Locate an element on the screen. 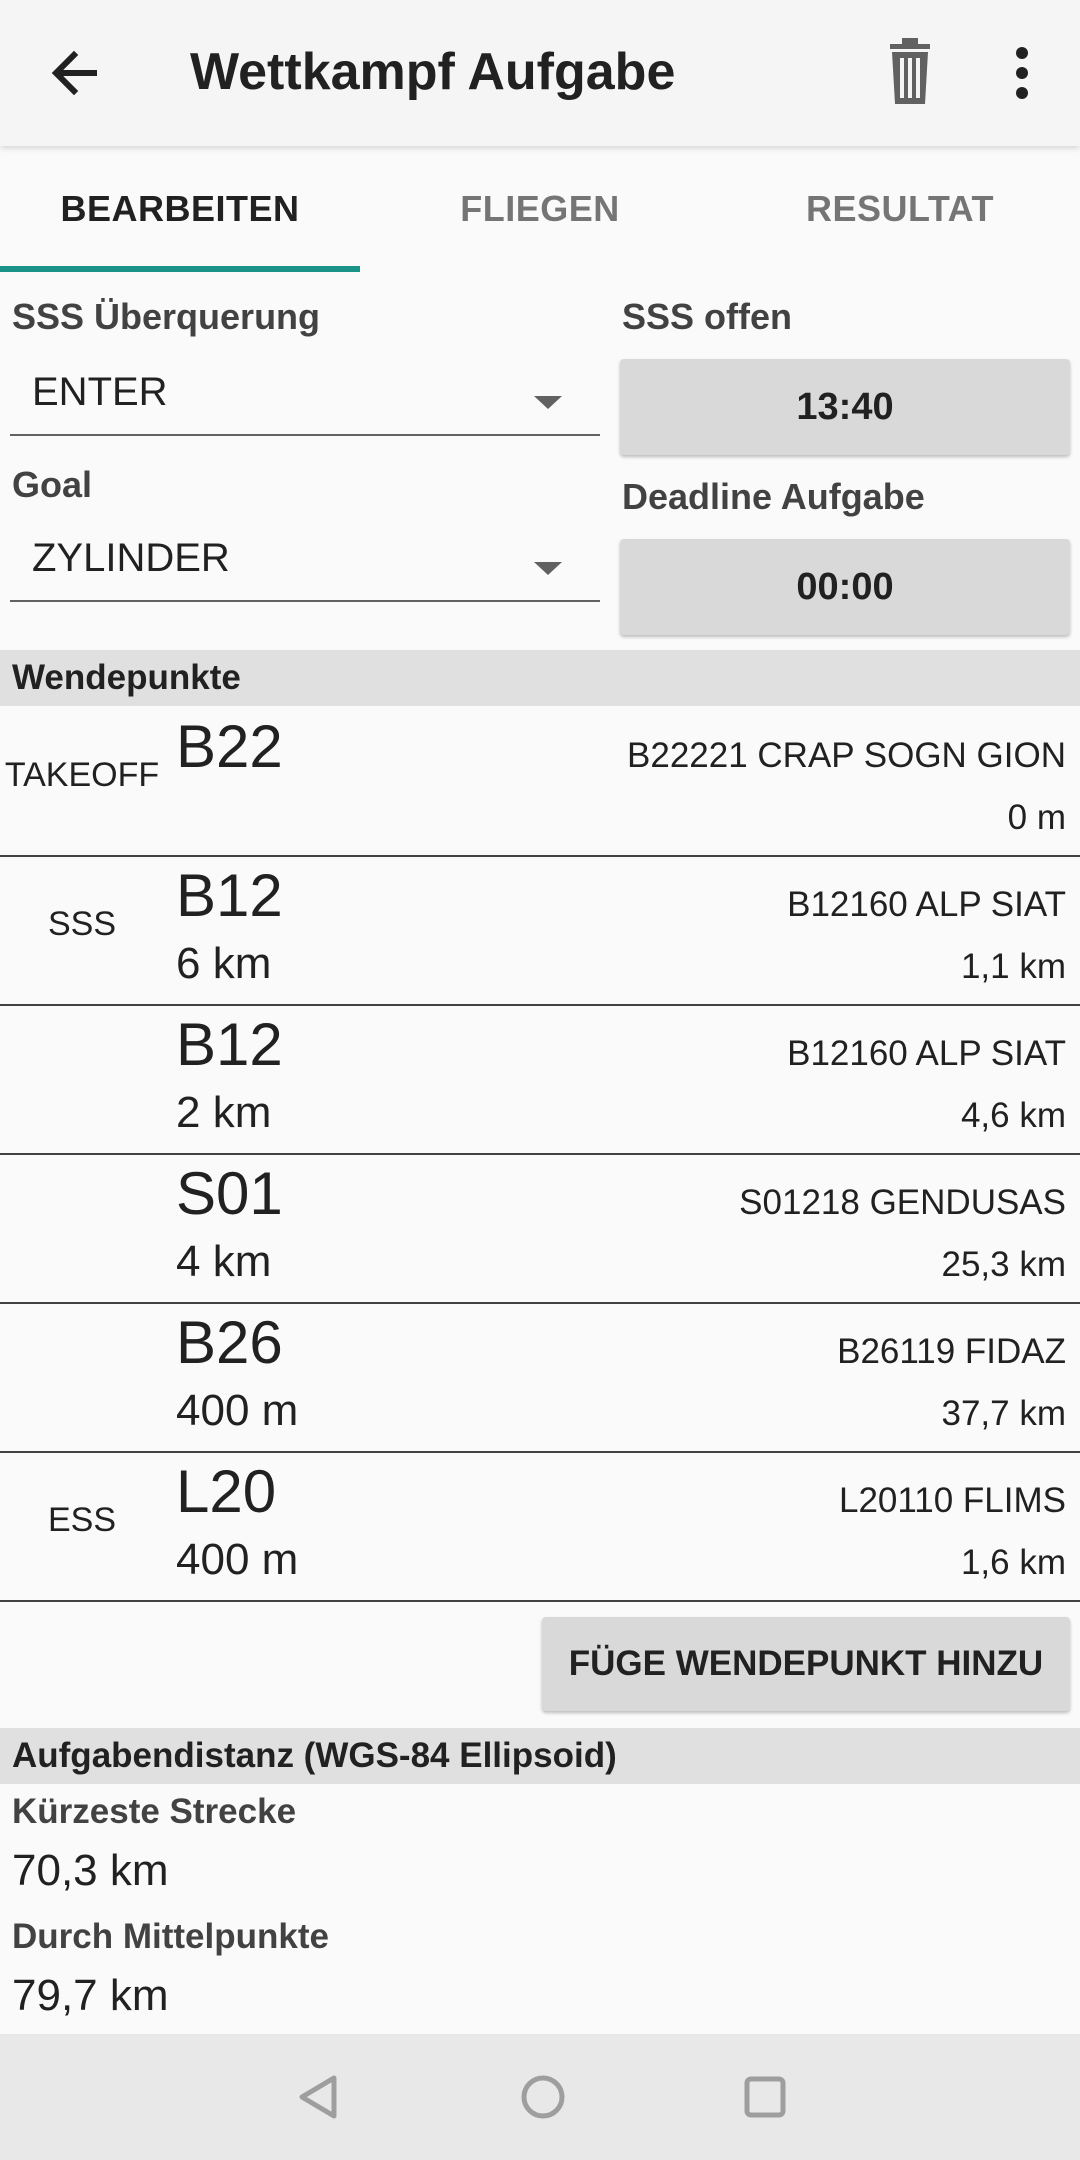 The image size is (1080, 2160). turnpoint-distance: 1,6 km is located at coordinates (1013, 1562).